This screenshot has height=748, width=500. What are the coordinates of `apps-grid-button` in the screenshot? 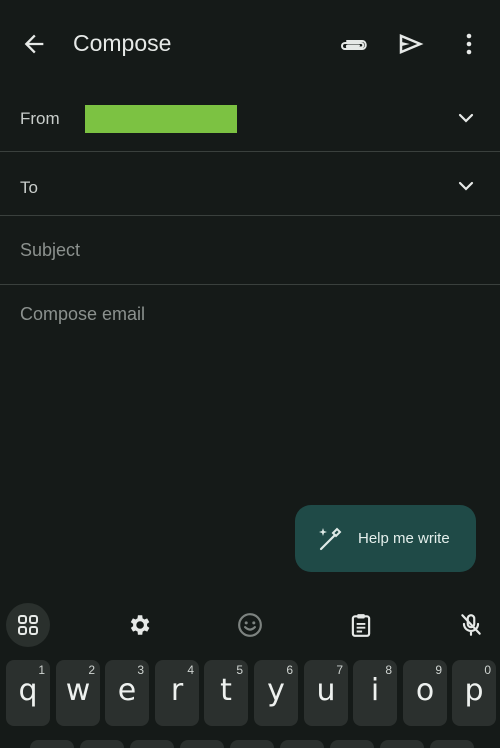 It's located at (28, 625).